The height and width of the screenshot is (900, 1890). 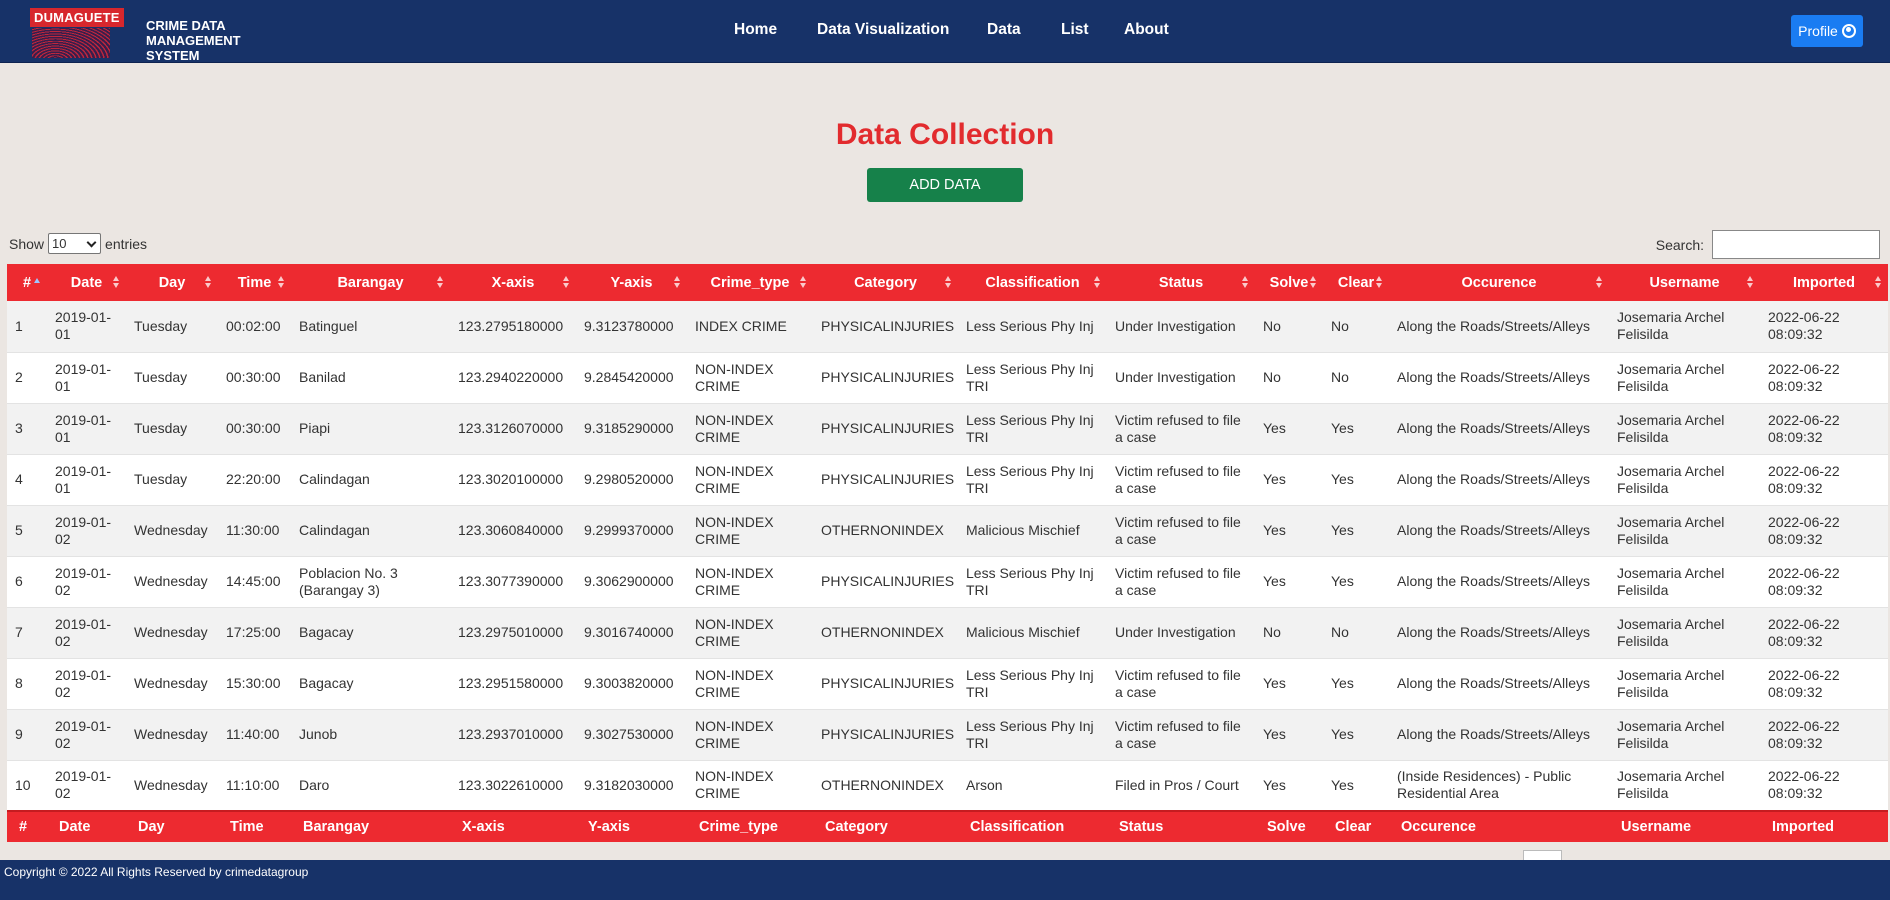 I want to click on entries-control: Show 10 entries, so click(x=78, y=243).